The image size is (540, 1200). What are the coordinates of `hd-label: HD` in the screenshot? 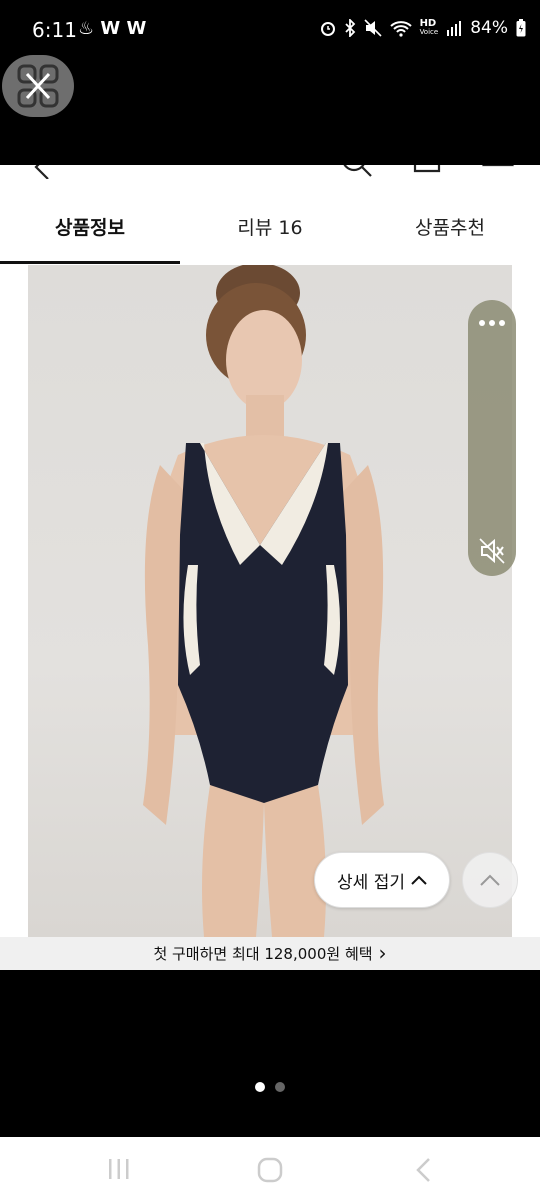 It's located at (428, 23).